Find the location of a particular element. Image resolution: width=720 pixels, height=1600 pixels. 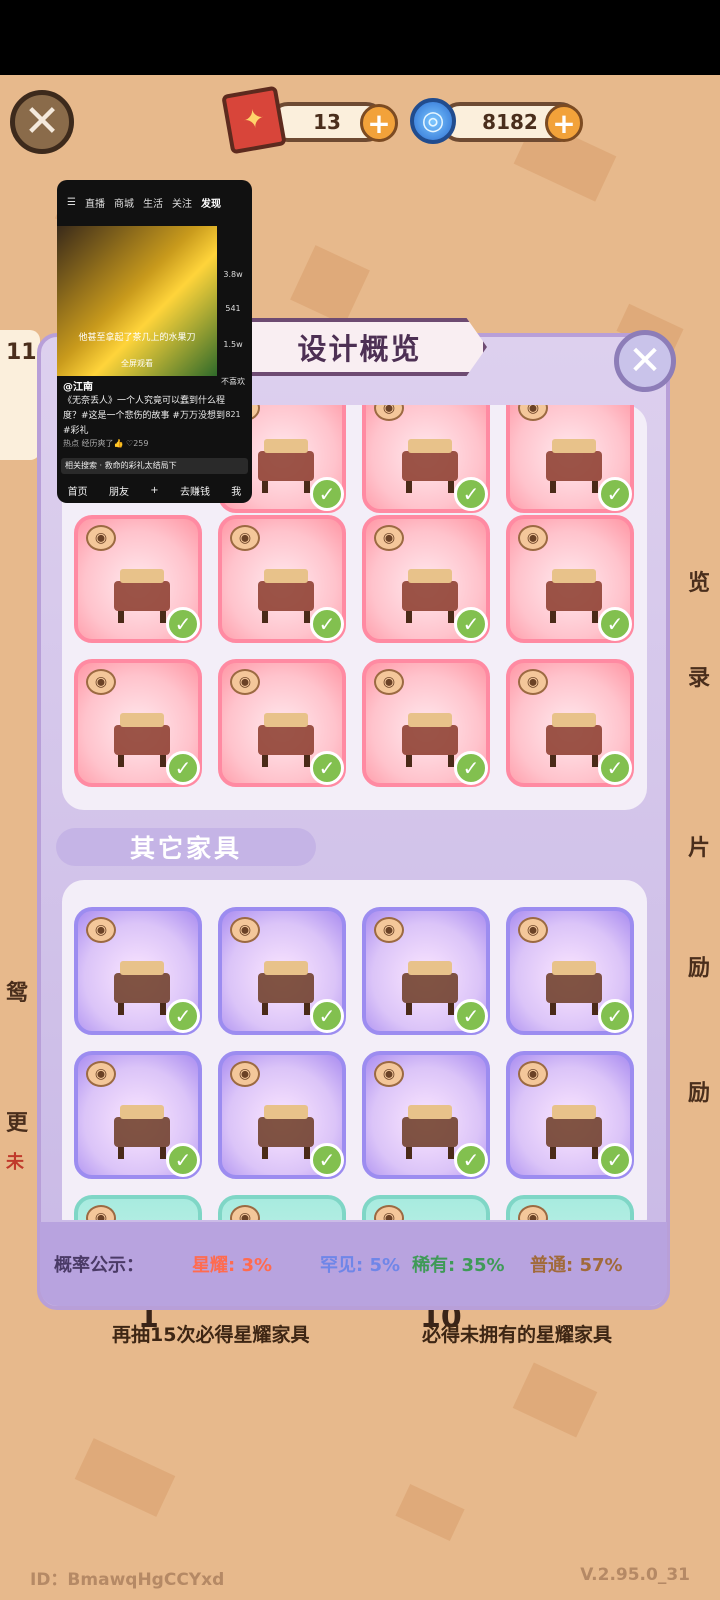

background-label: 未 is located at coordinates (15, 1162).